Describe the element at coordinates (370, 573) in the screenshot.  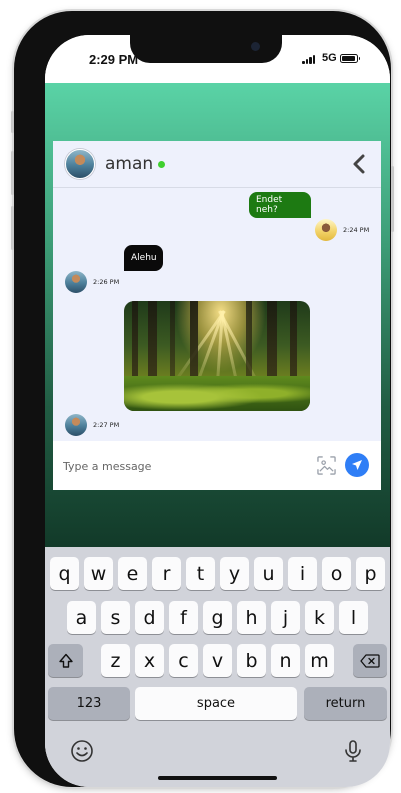
I see `key-p: p` at that location.